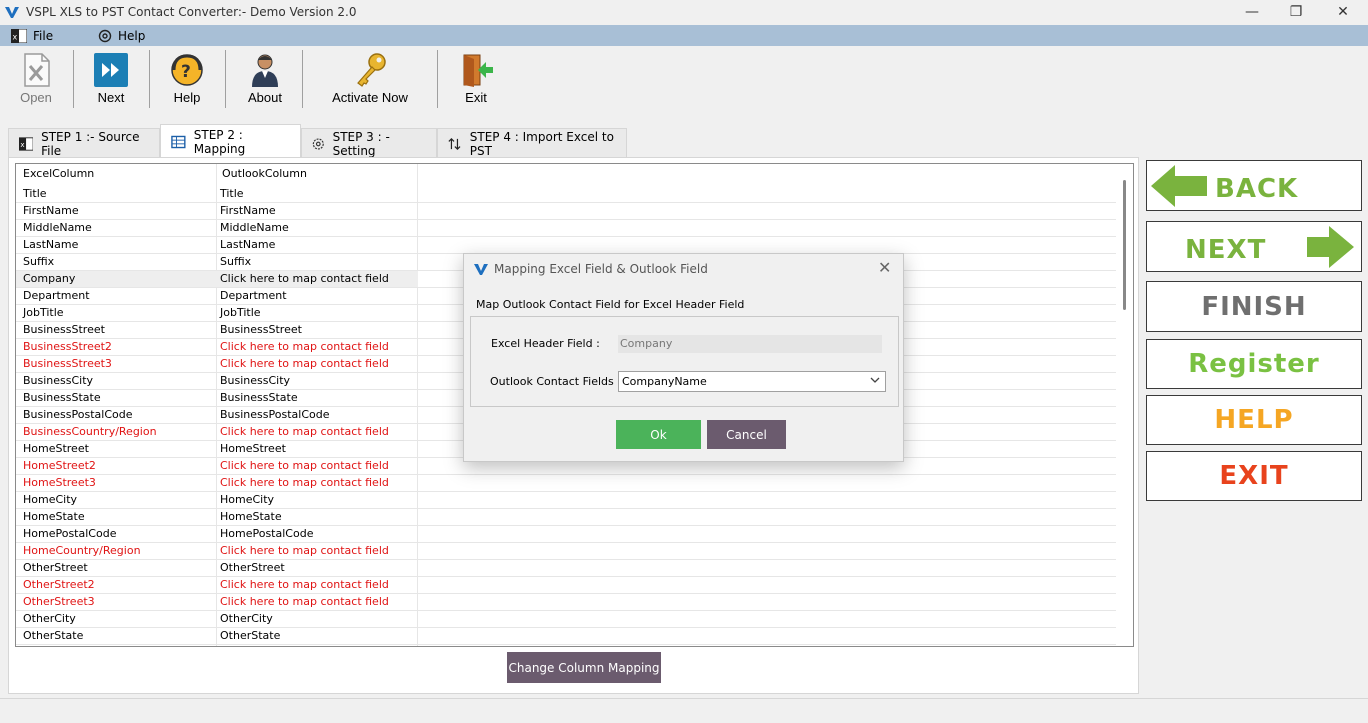 The width and height of the screenshot is (1368, 723). What do you see at coordinates (59, 584) in the screenshot?
I see `excel-column-cell: OtherStreet2` at bounding box center [59, 584].